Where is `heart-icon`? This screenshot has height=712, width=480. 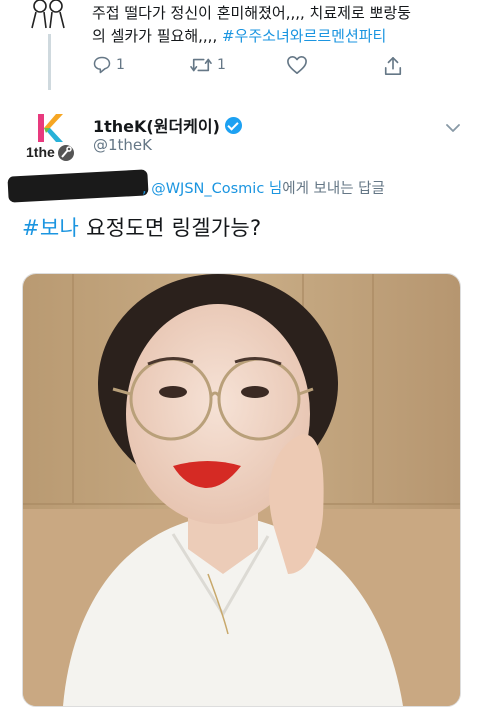 heart-icon is located at coordinates (297, 65).